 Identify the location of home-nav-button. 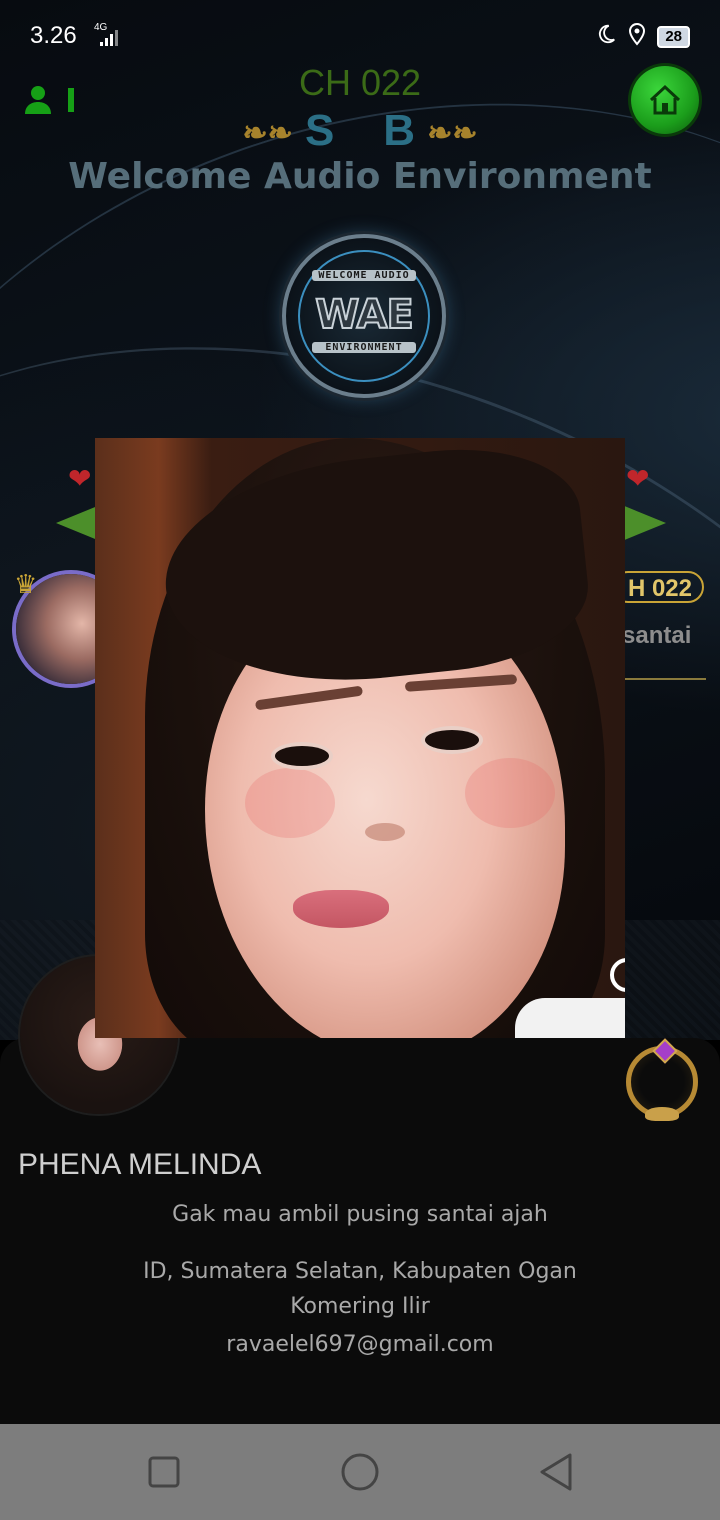
(360, 1472).